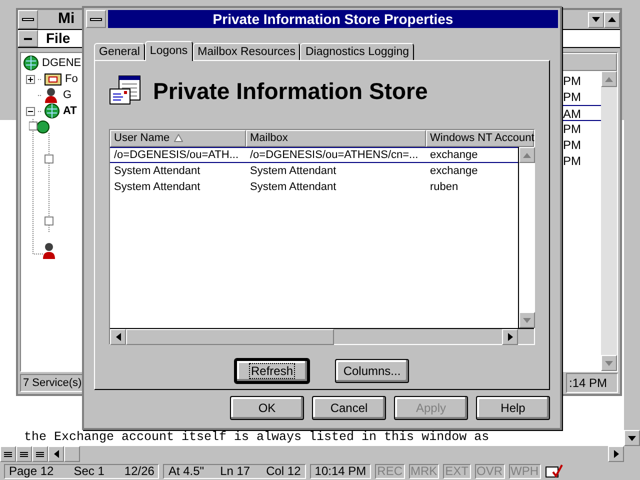 This screenshot has height=480, width=640. What do you see at coordinates (24, 454) in the screenshot?
I see `page-view-icon` at bounding box center [24, 454].